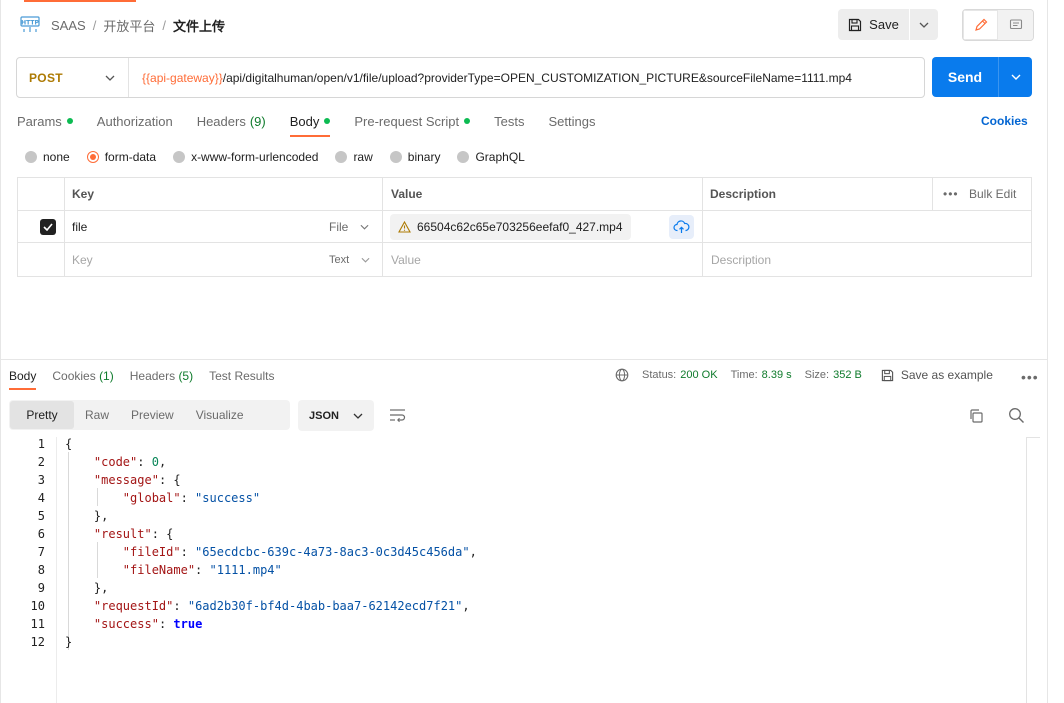  What do you see at coordinates (23, 379) in the screenshot?
I see `response-tab-body: Body` at bounding box center [23, 379].